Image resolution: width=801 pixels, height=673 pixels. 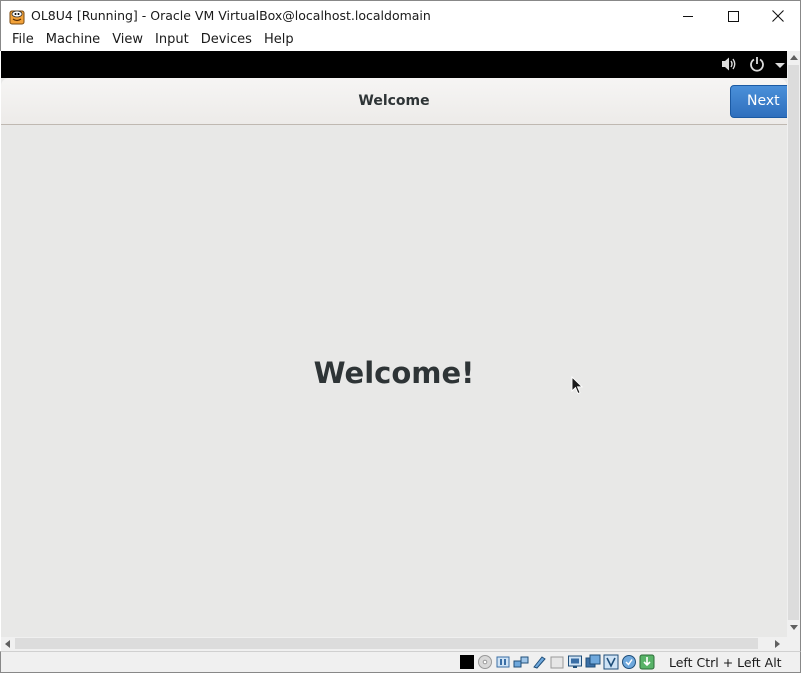 I want to click on vm-status-bar: Left Ctrl + Left Alt, so click(x=400, y=662).